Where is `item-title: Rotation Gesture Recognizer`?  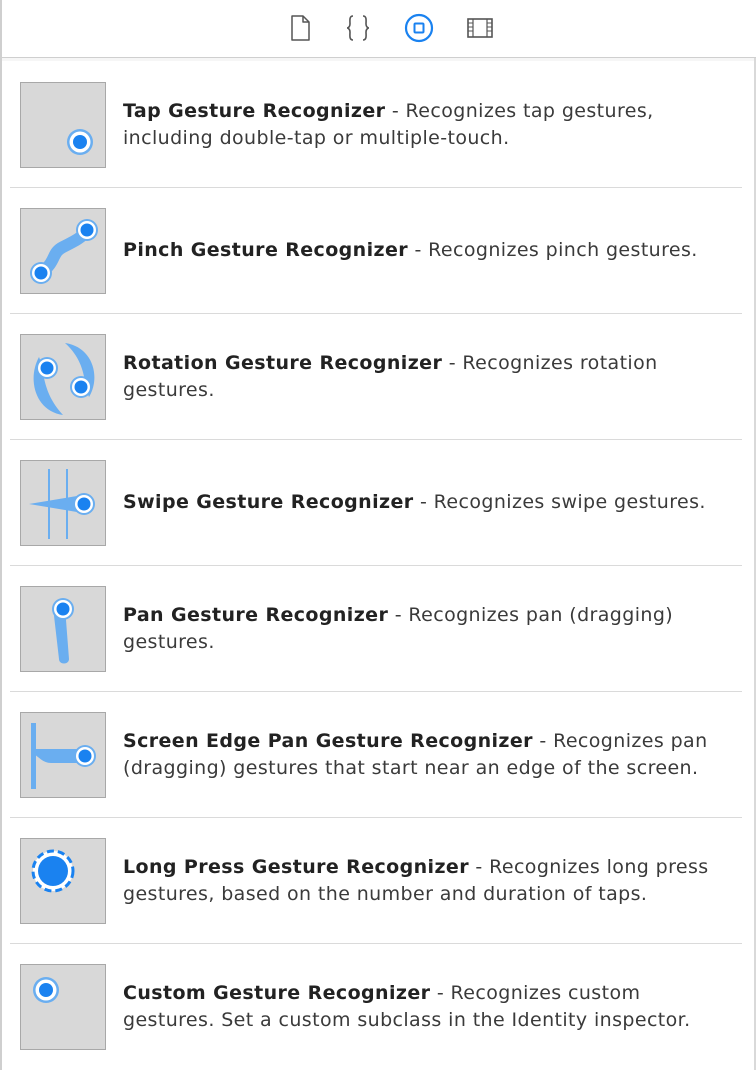 item-title: Rotation Gesture Recognizer is located at coordinates (283, 362).